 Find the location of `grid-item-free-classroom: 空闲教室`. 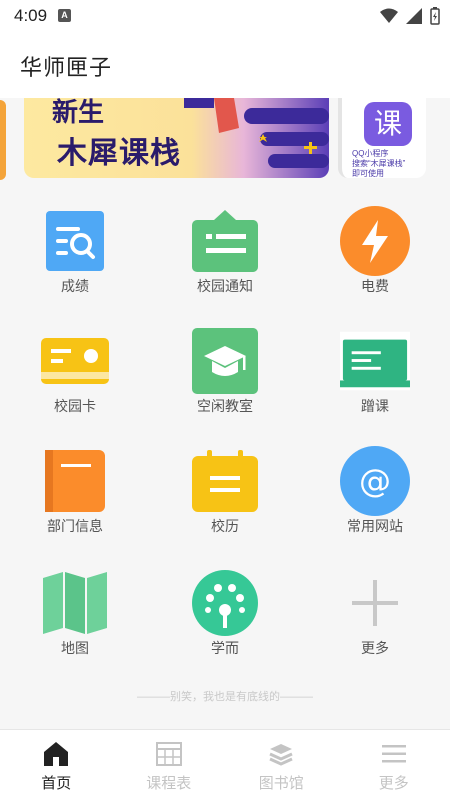

grid-item-free-classroom: 空闲教室 is located at coordinates (225, 375).